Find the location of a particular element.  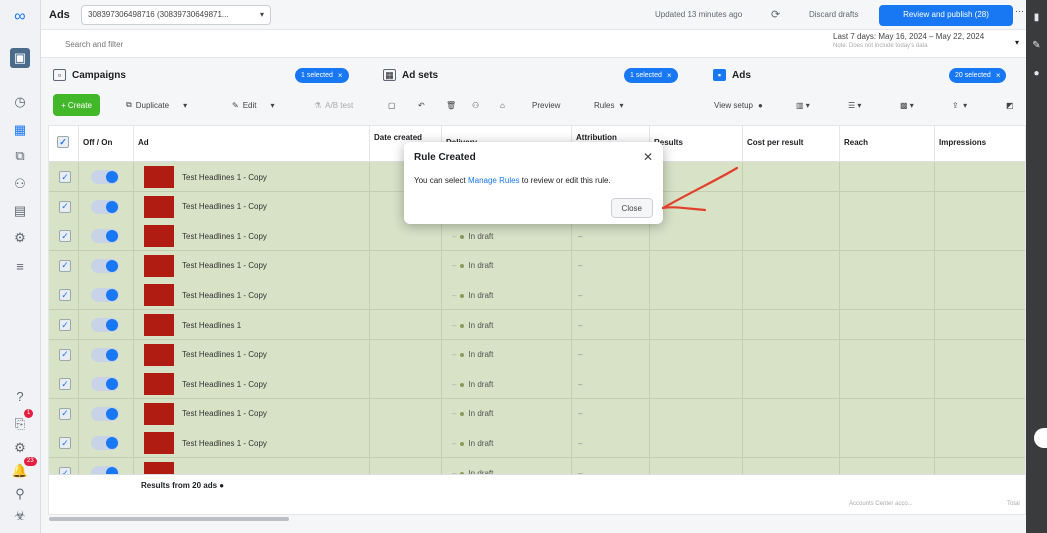

column-header-reach: Reach is located at coordinates (887, 144).